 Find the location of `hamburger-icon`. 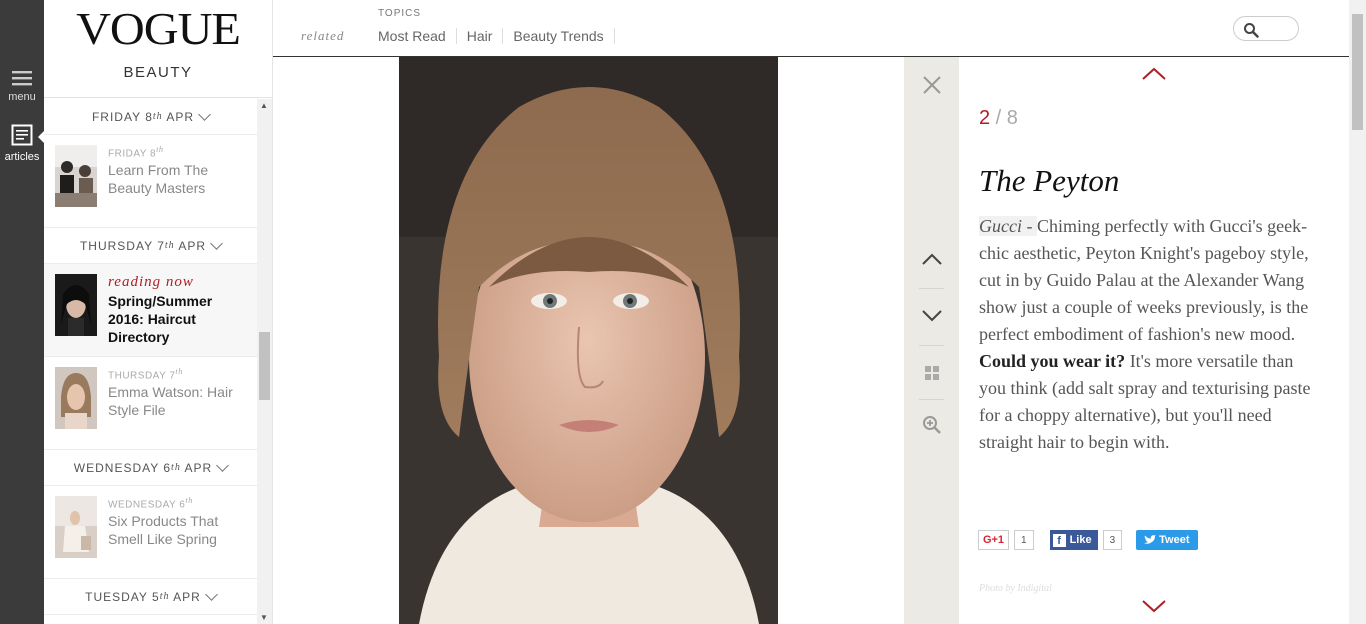

hamburger-icon is located at coordinates (22, 78).